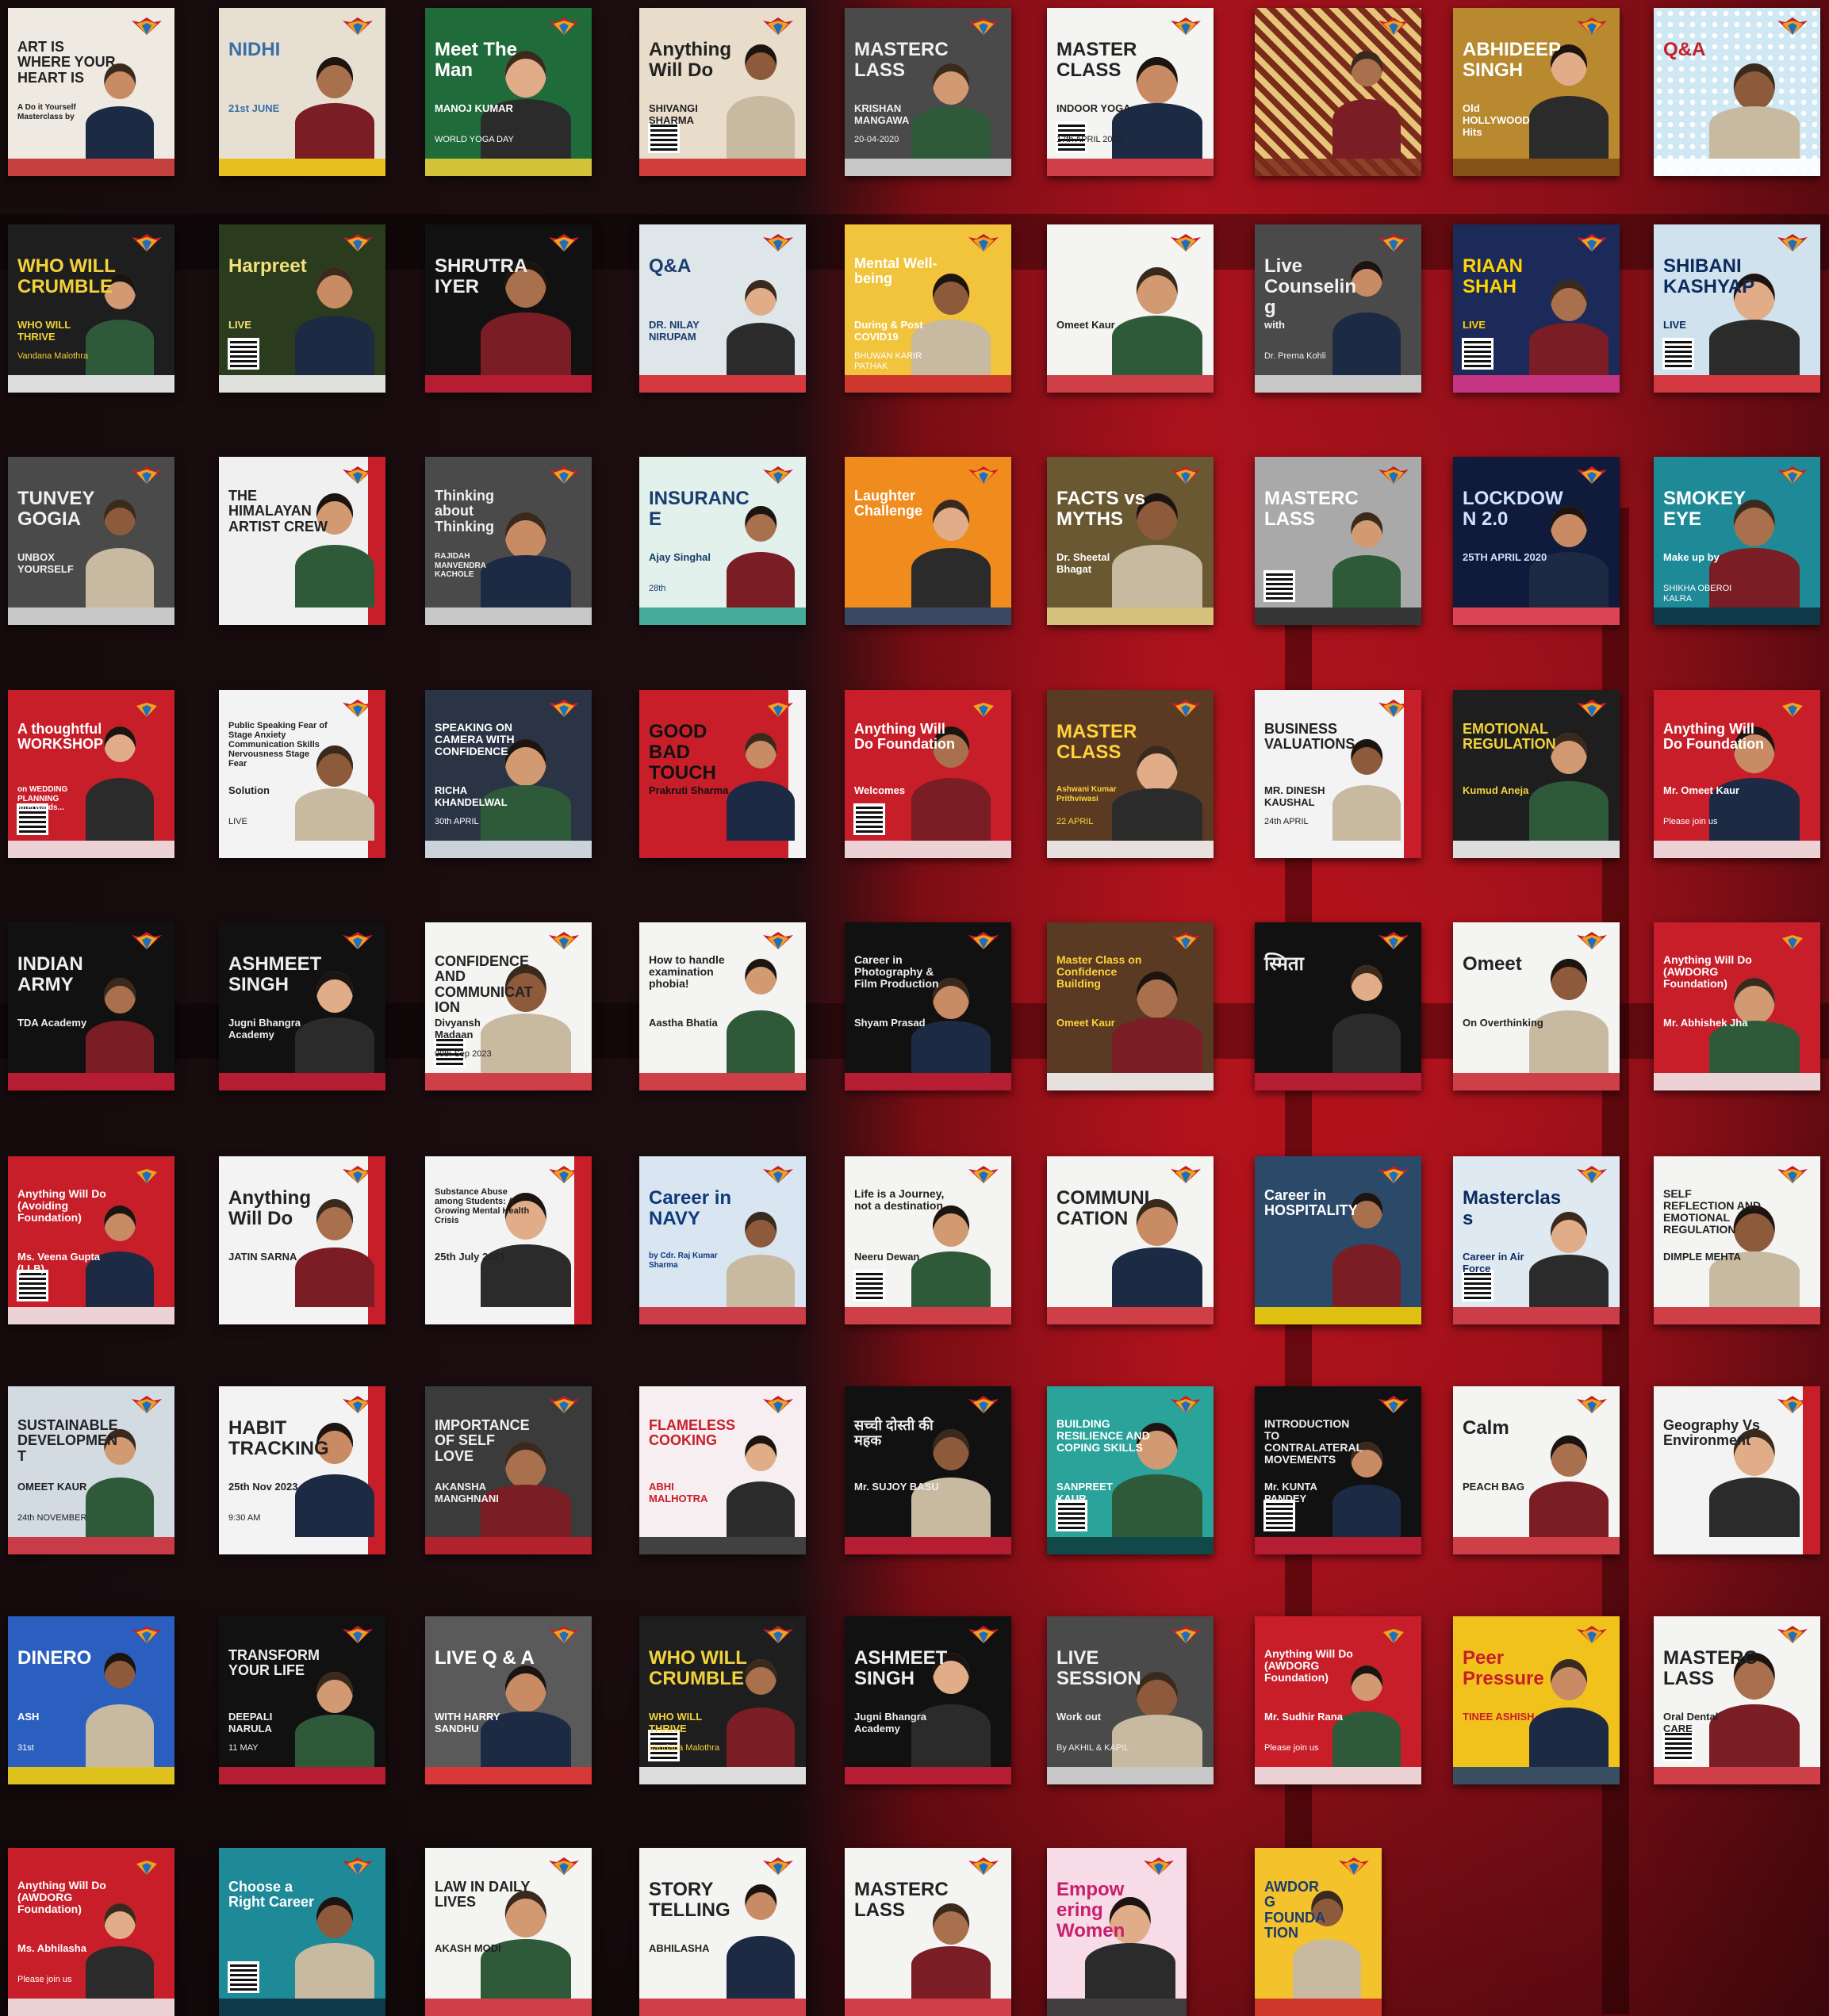 Image resolution: width=1829 pixels, height=2016 pixels. Describe the element at coordinates (1536, 1006) in the screenshot. I see `poster-tile: Omeet On Overthinking` at that location.